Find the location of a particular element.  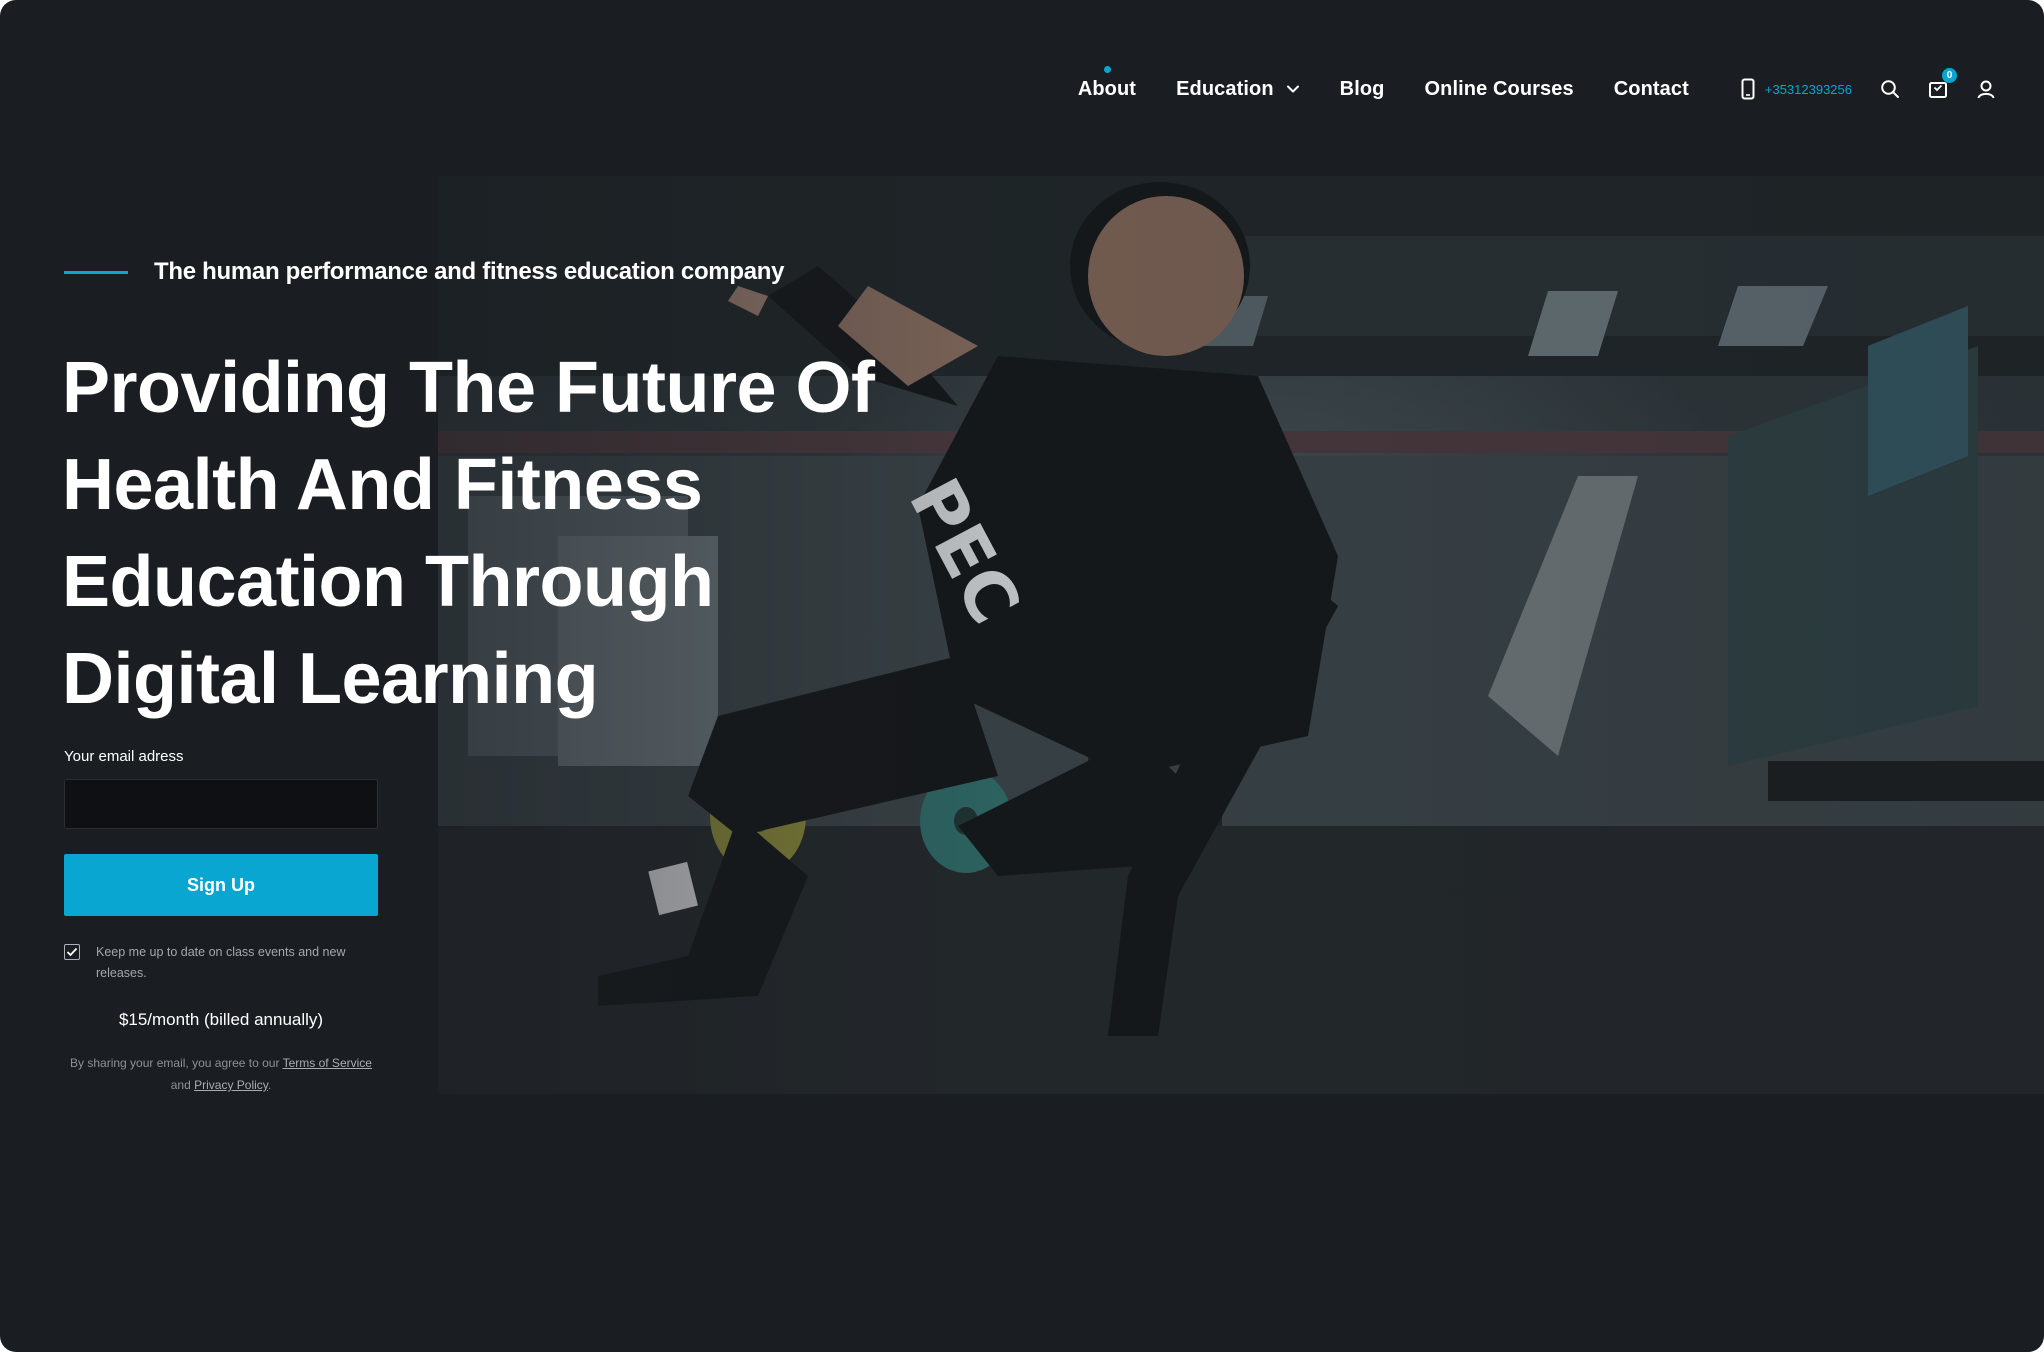

nav-item-online-courses: Online Courses is located at coordinates (1499, 89).